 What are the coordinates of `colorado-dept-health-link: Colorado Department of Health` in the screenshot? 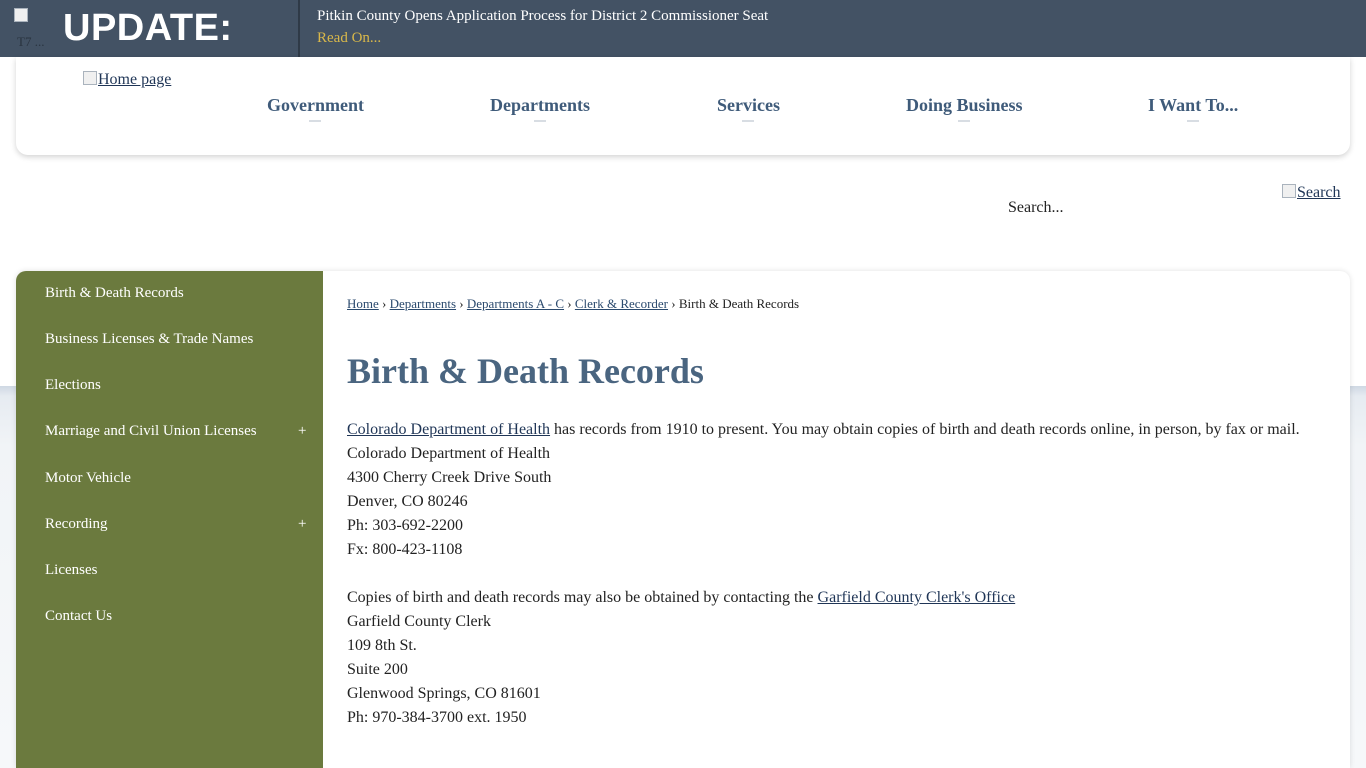 It's located at (448, 429).